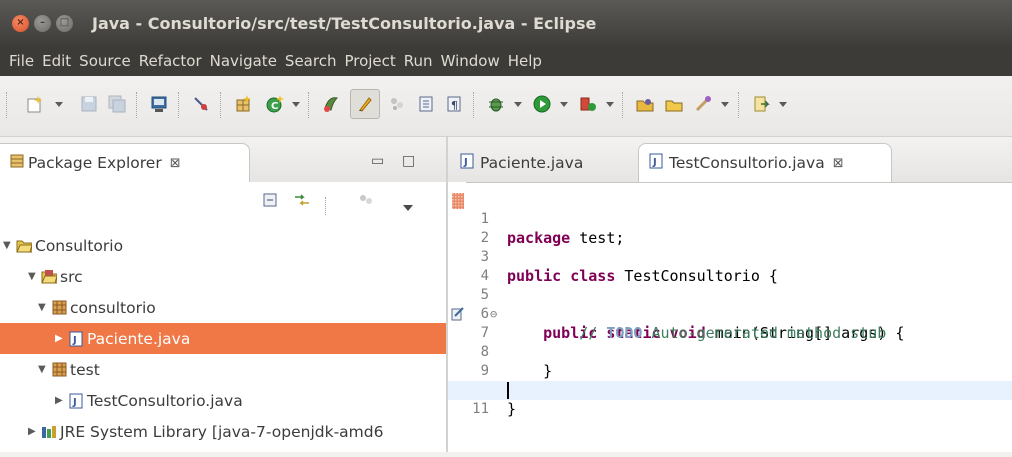 This screenshot has width=1012, height=457. What do you see at coordinates (49, 432) in the screenshot?
I see `library-icon` at bounding box center [49, 432].